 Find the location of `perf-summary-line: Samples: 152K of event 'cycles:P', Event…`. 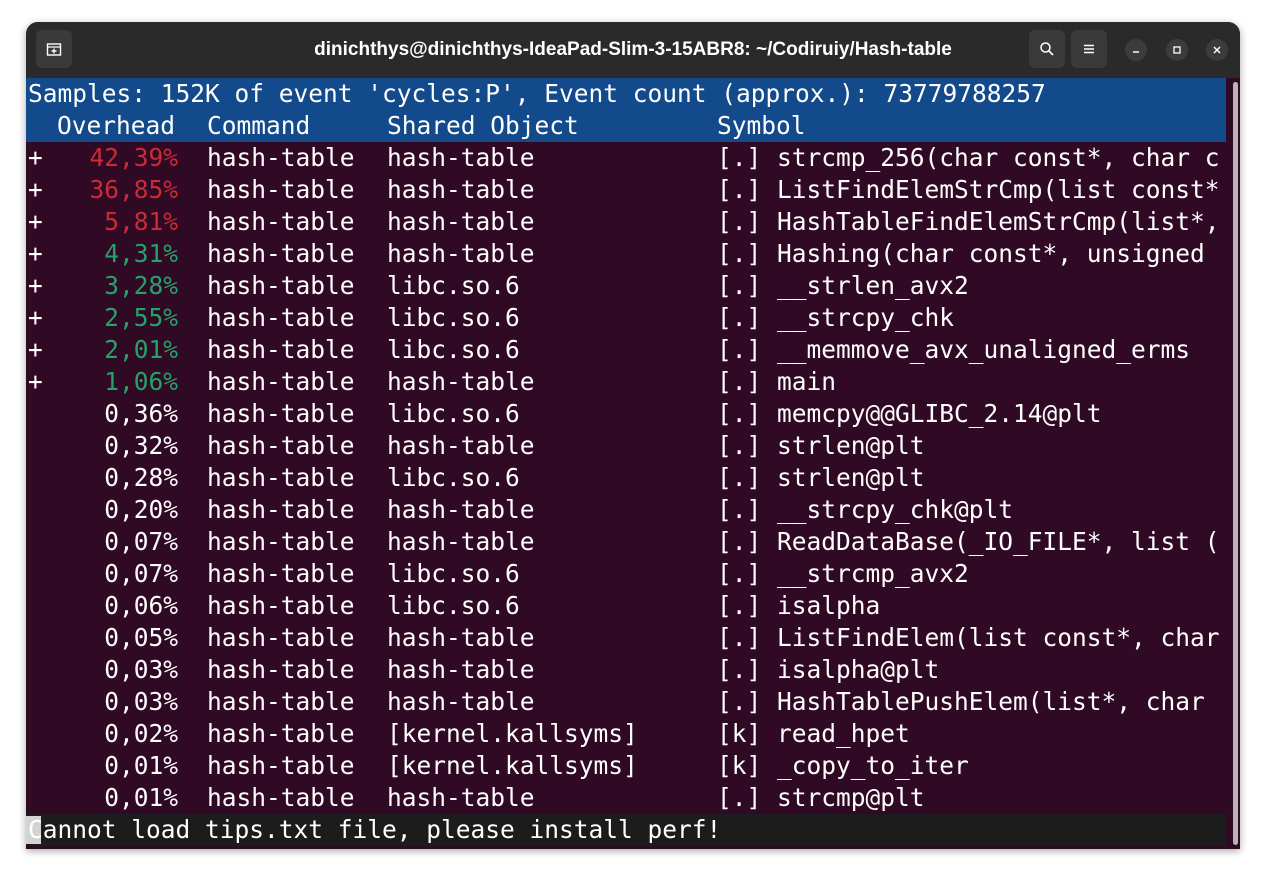

perf-summary-line: Samples: 152K of event 'cycles:P', Event… is located at coordinates (626, 94).